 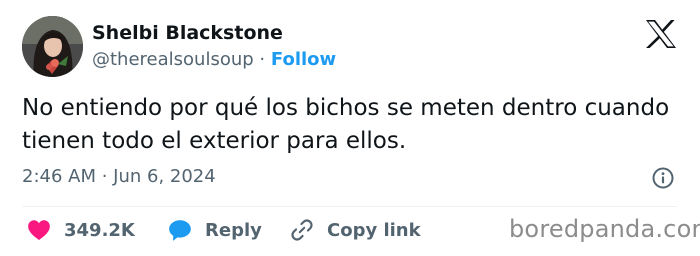 I want to click on reply-label: Reply, so click(x=233, y=230).